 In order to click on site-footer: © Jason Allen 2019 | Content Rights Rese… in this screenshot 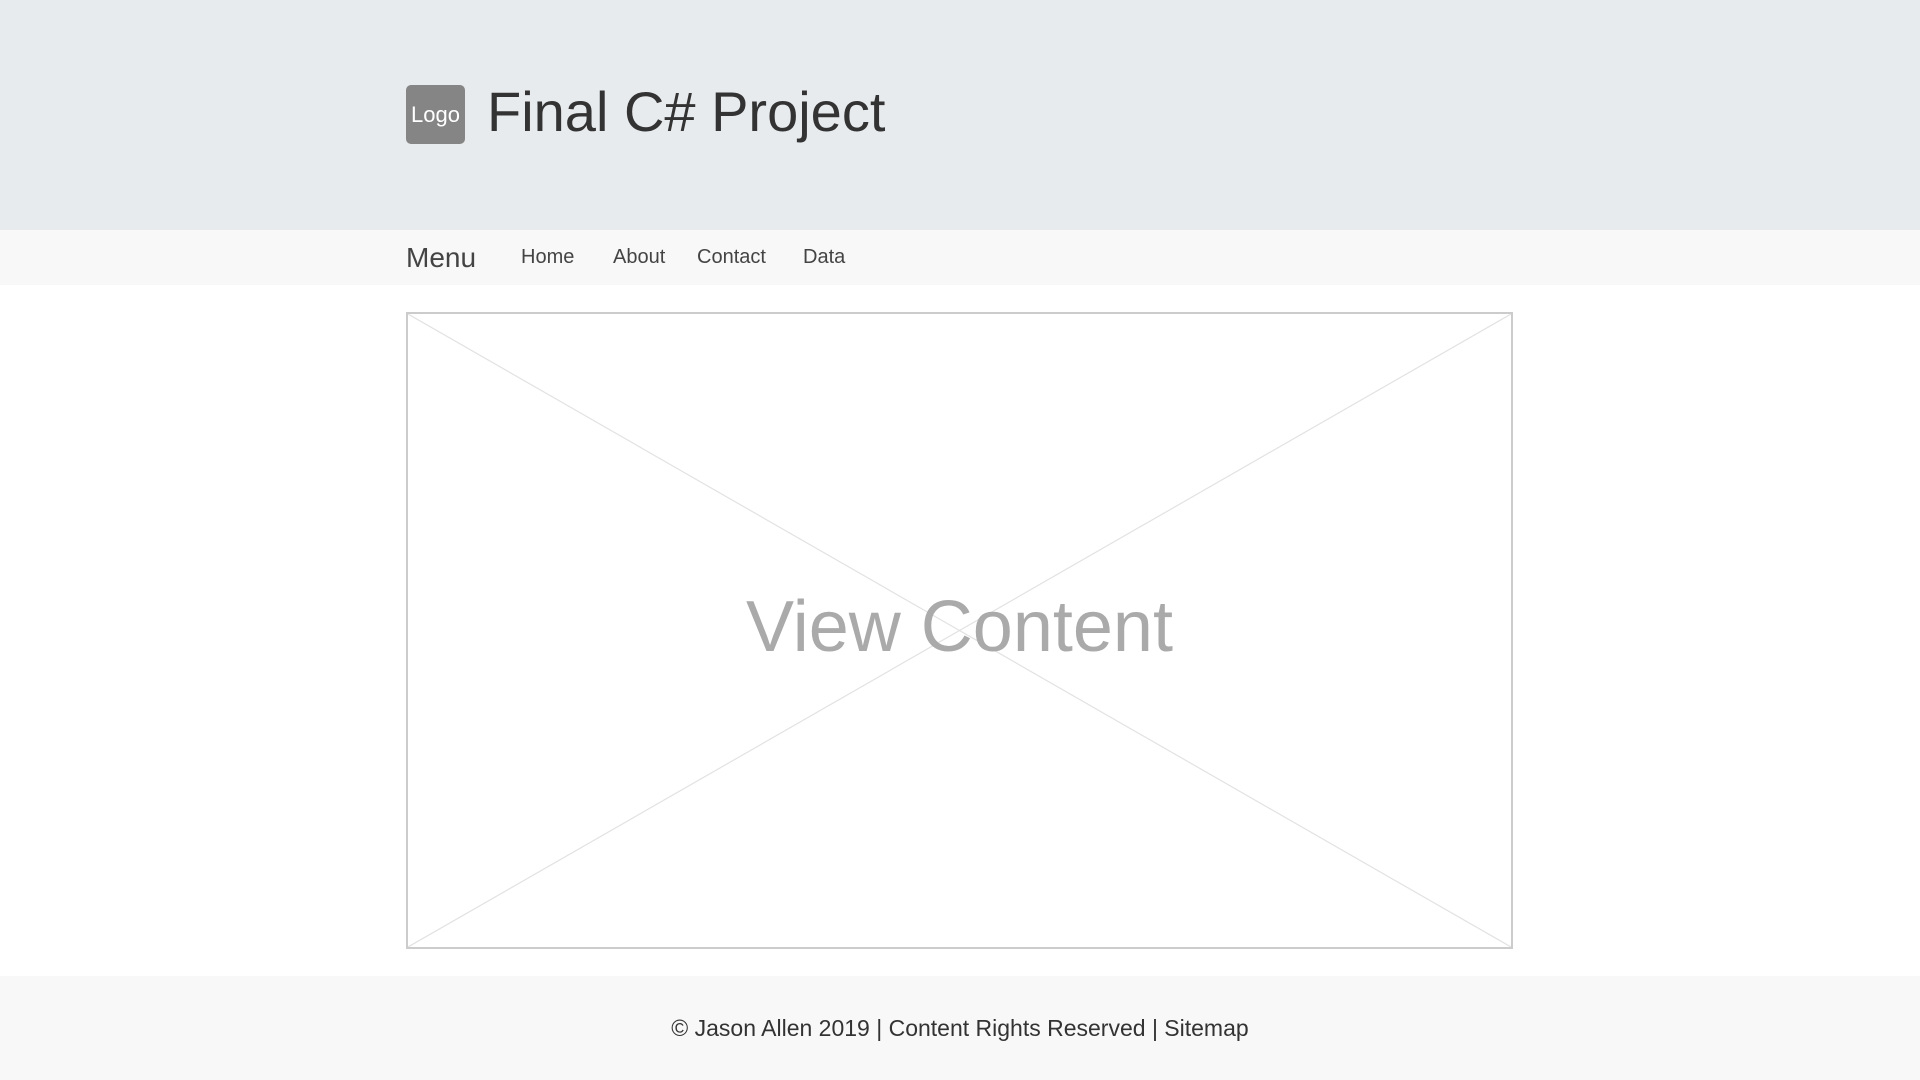, I will do `click(960, 1028)`.